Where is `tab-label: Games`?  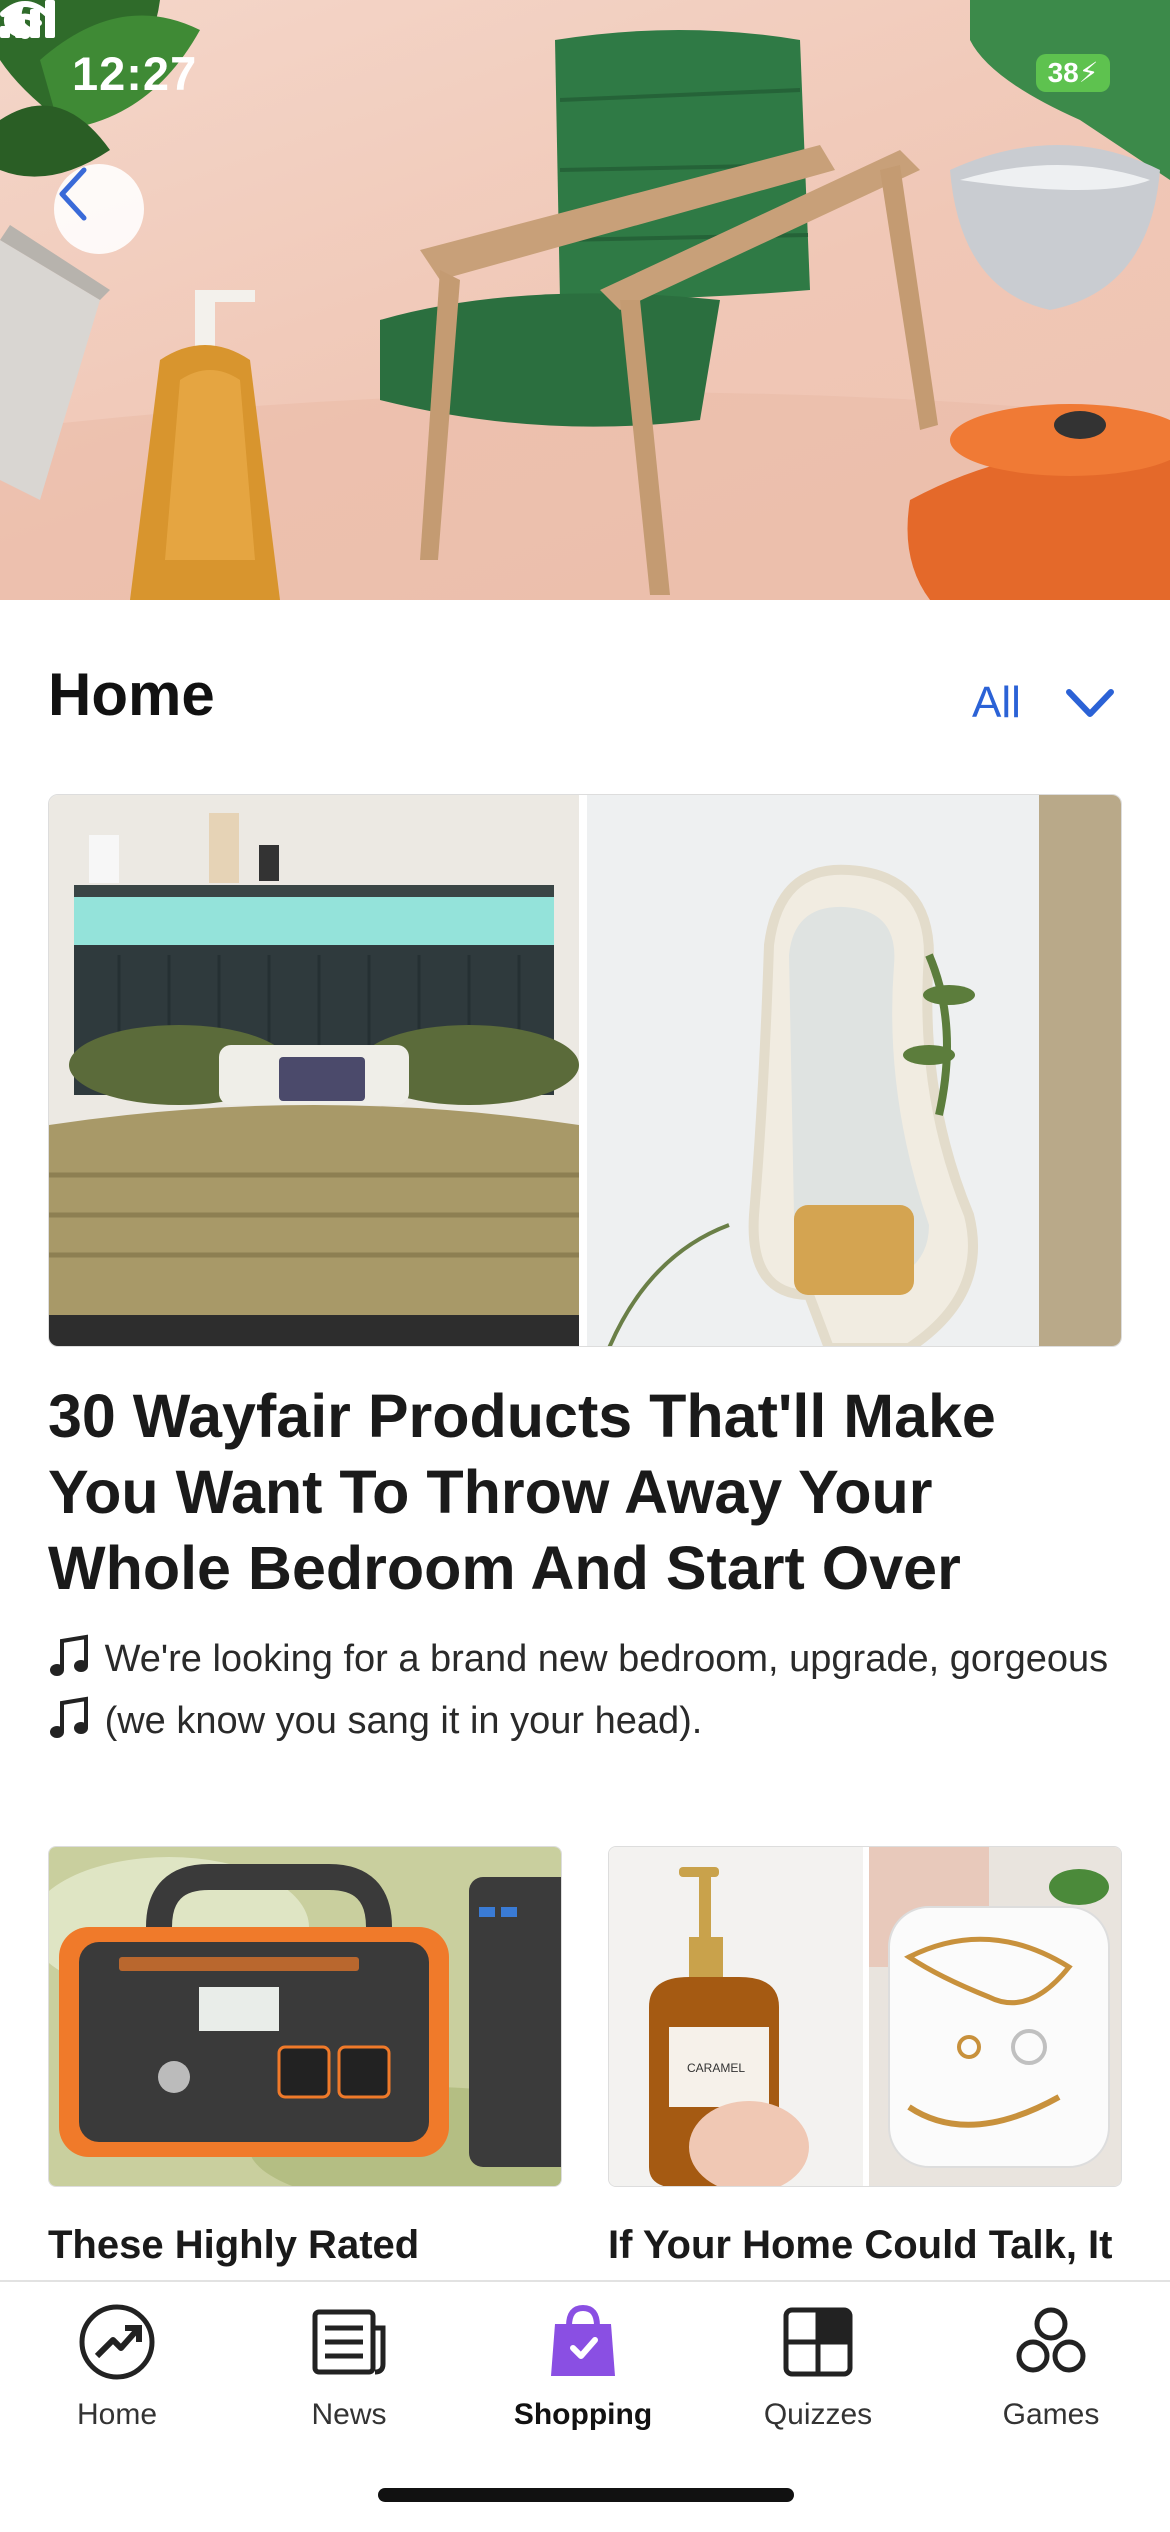 tab-label: Games is located at coordinates (1051, 2414).